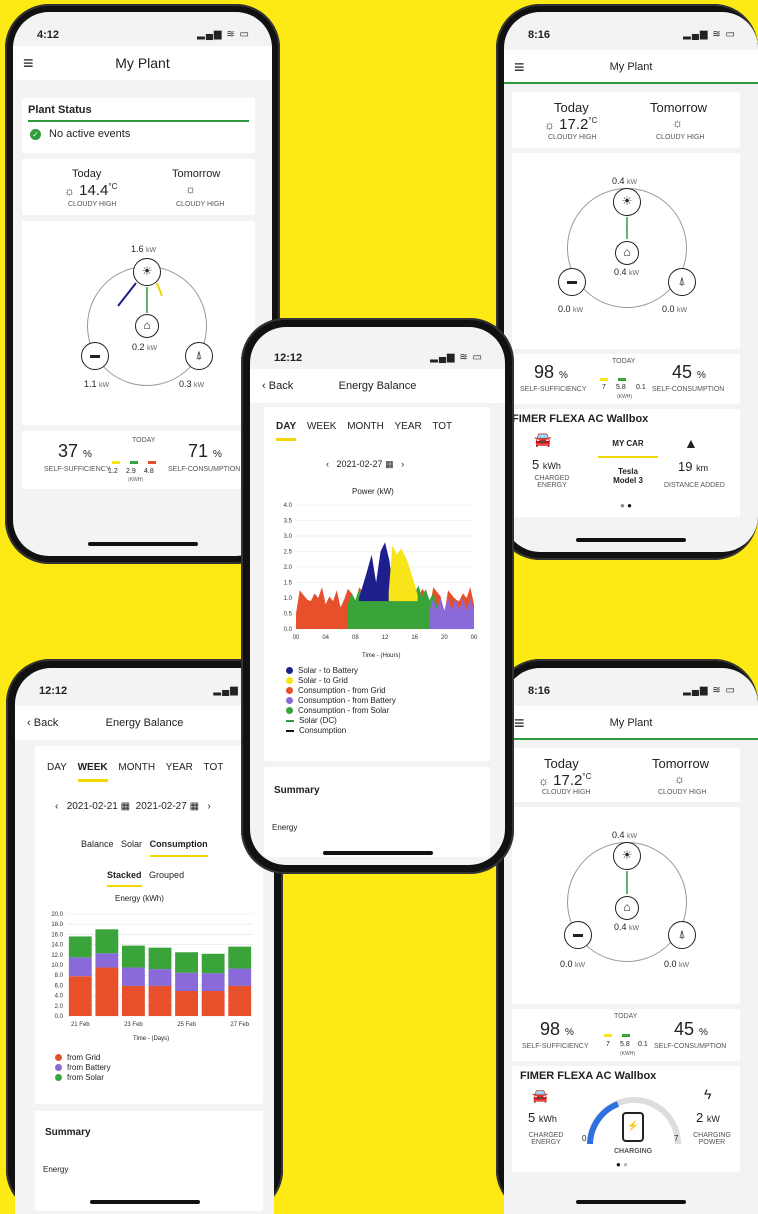  What do you see at coordinates (131, 844) in the screenshot?
I see `subtab-solar: Solar` at bounding box center [131, 844].